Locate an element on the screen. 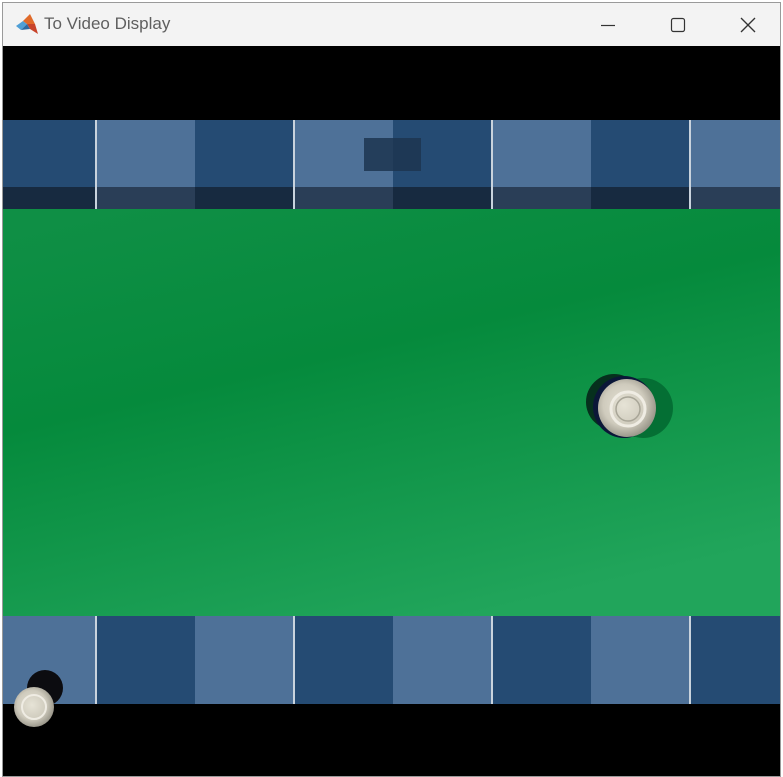 Image resolution: width=783 pixels, height=777 pixels. minimize-button is located at coordinates (608, 24).